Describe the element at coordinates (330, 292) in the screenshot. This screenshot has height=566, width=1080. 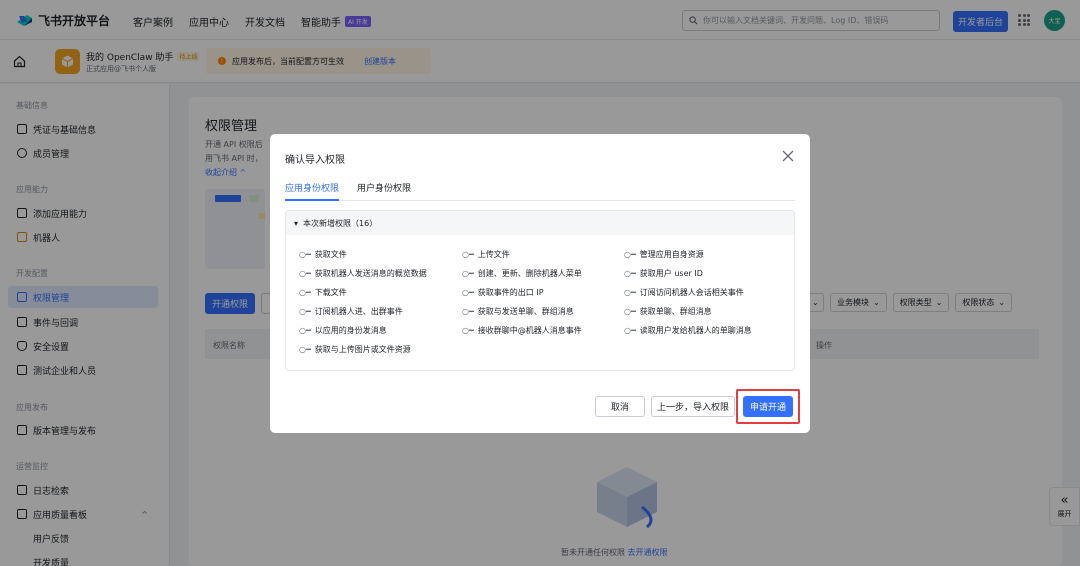
I see `permission-name: 下载文件` at that location.